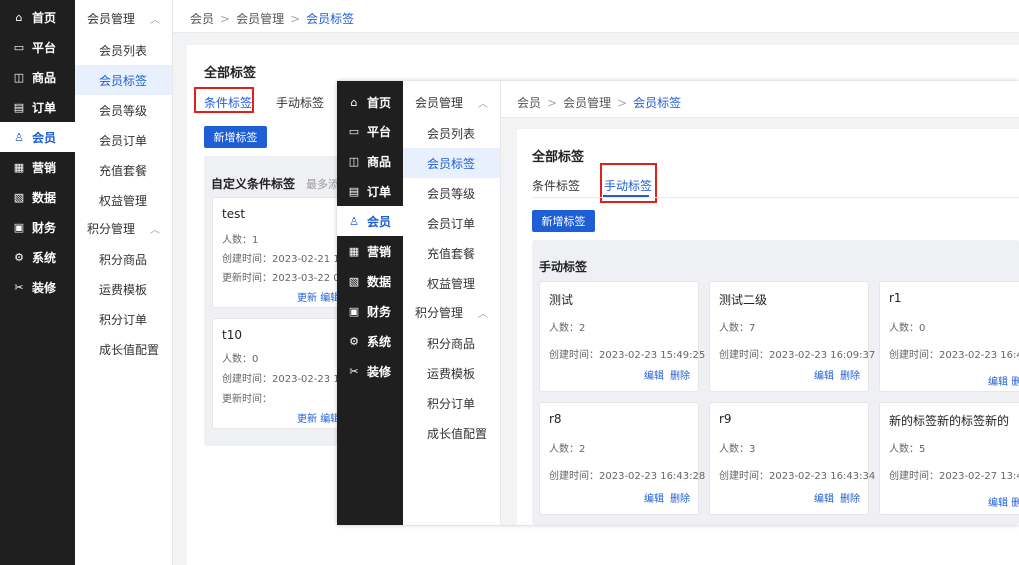  Describe the element at coordinates (895, 298) in the screenshot. I see `card-title: r1` at that location.